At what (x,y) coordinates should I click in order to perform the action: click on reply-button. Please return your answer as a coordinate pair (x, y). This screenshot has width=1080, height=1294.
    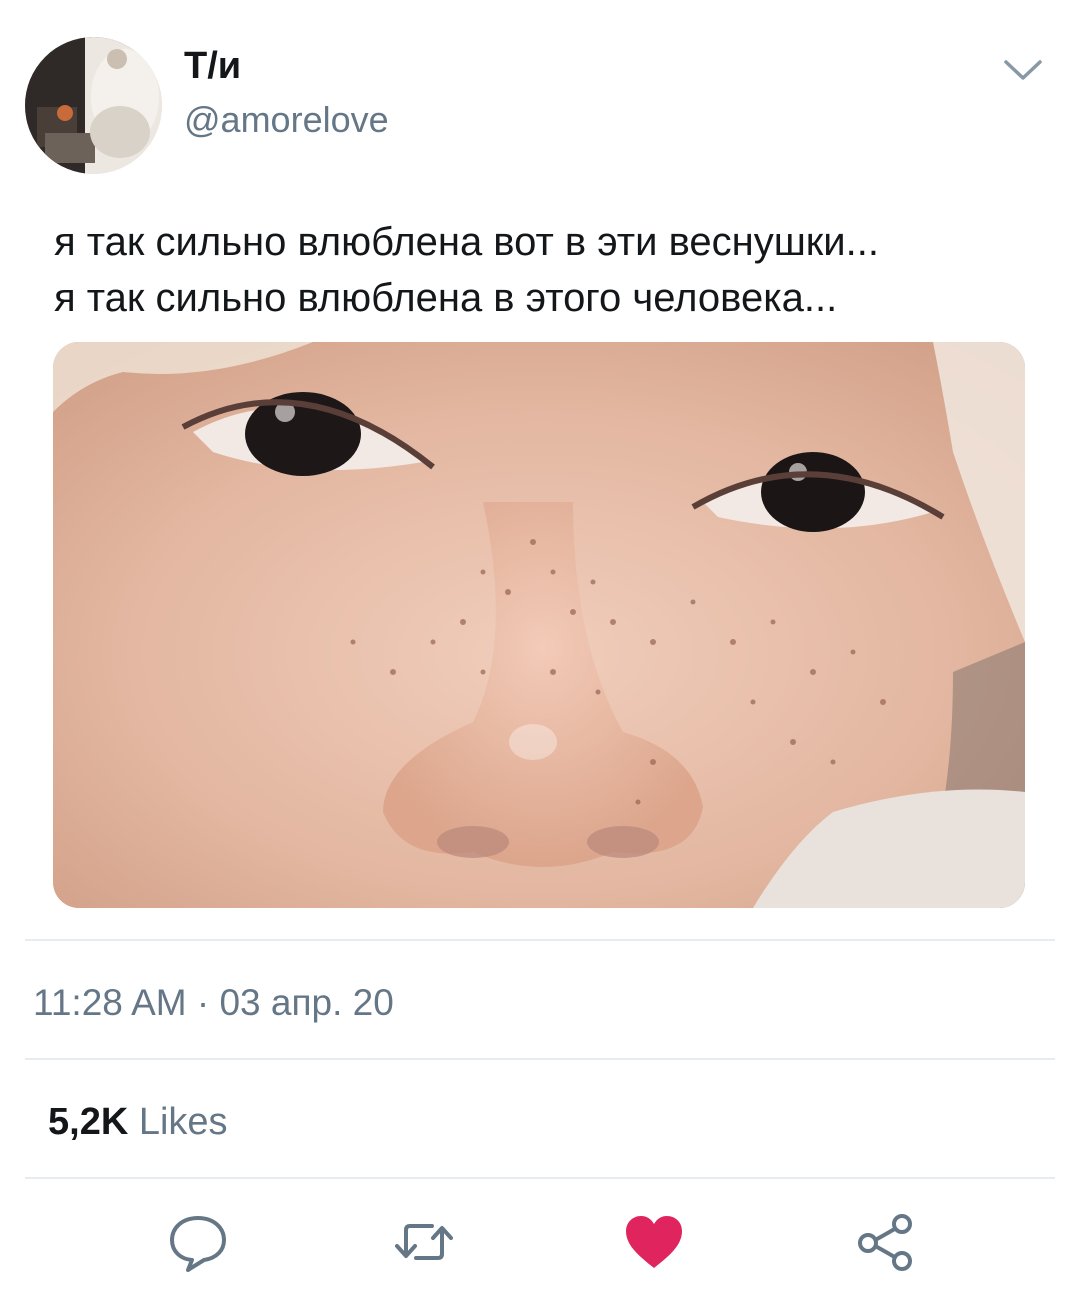
    Looking at the image, I should click on (198, 1242).